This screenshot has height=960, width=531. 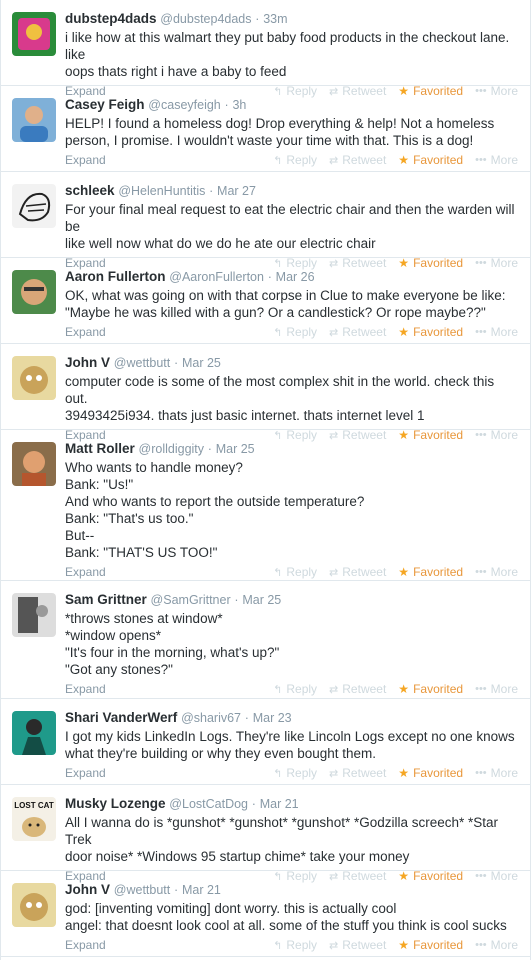 I want to click on display-name: dubstep4dads, so click(x=111, y=18).